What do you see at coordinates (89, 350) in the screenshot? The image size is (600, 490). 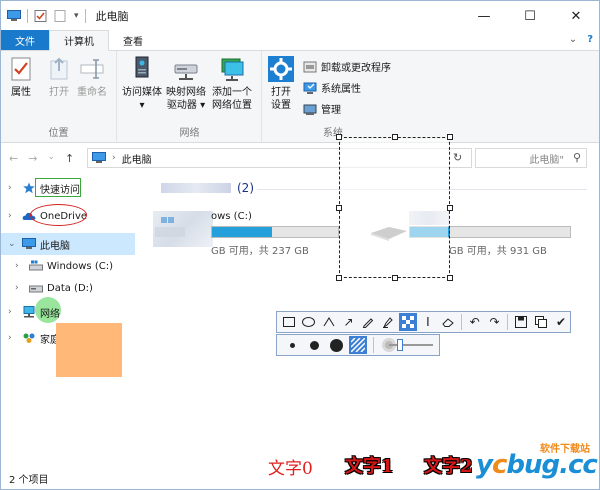 I see `orange-mosaic-annotation` at bounding box center [89, 350].